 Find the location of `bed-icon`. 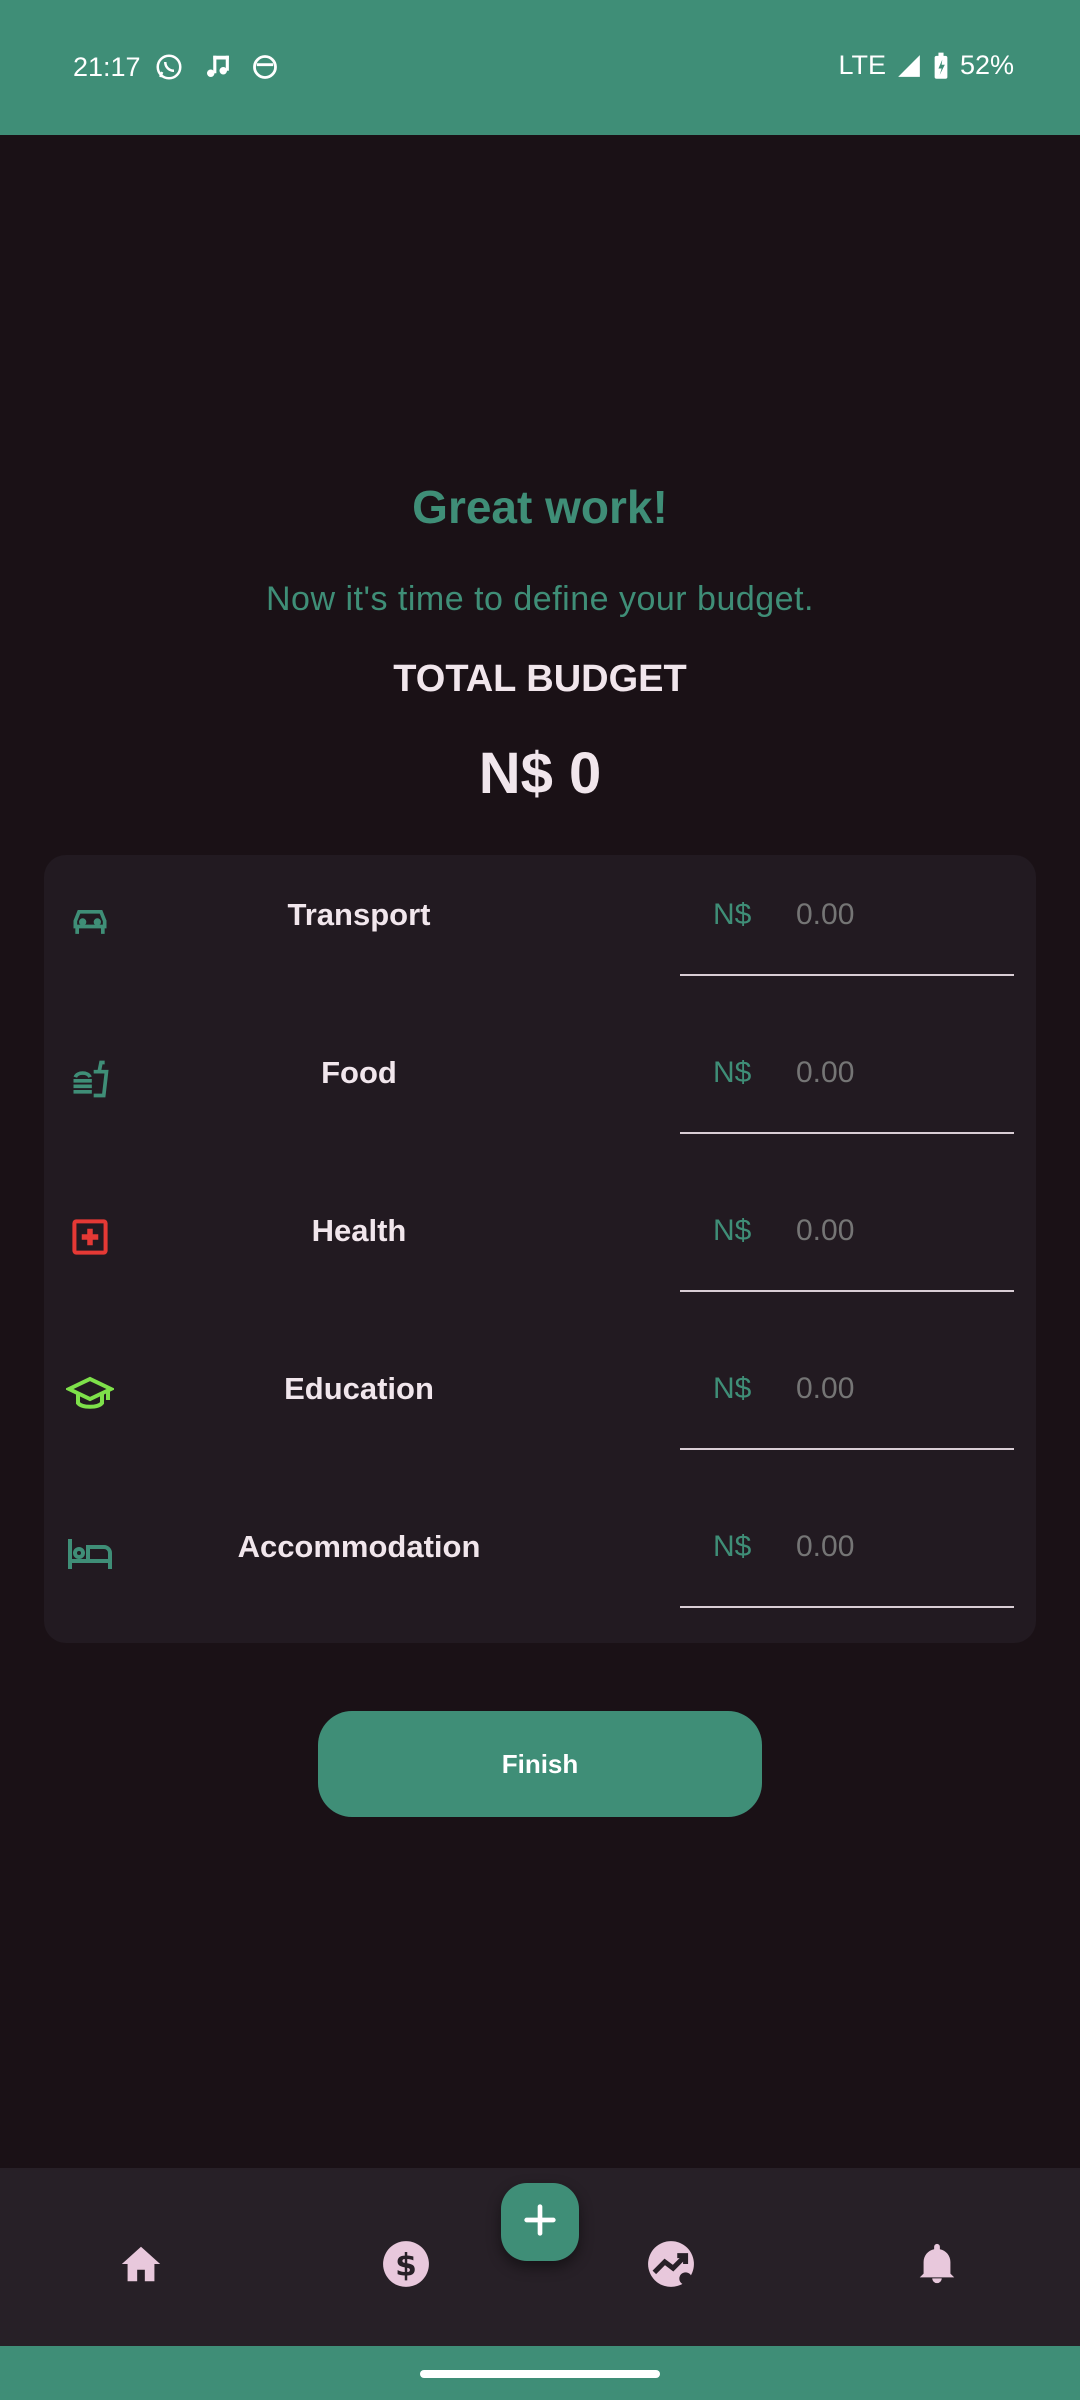

bed-icon is located at coordinates (90, 1553).